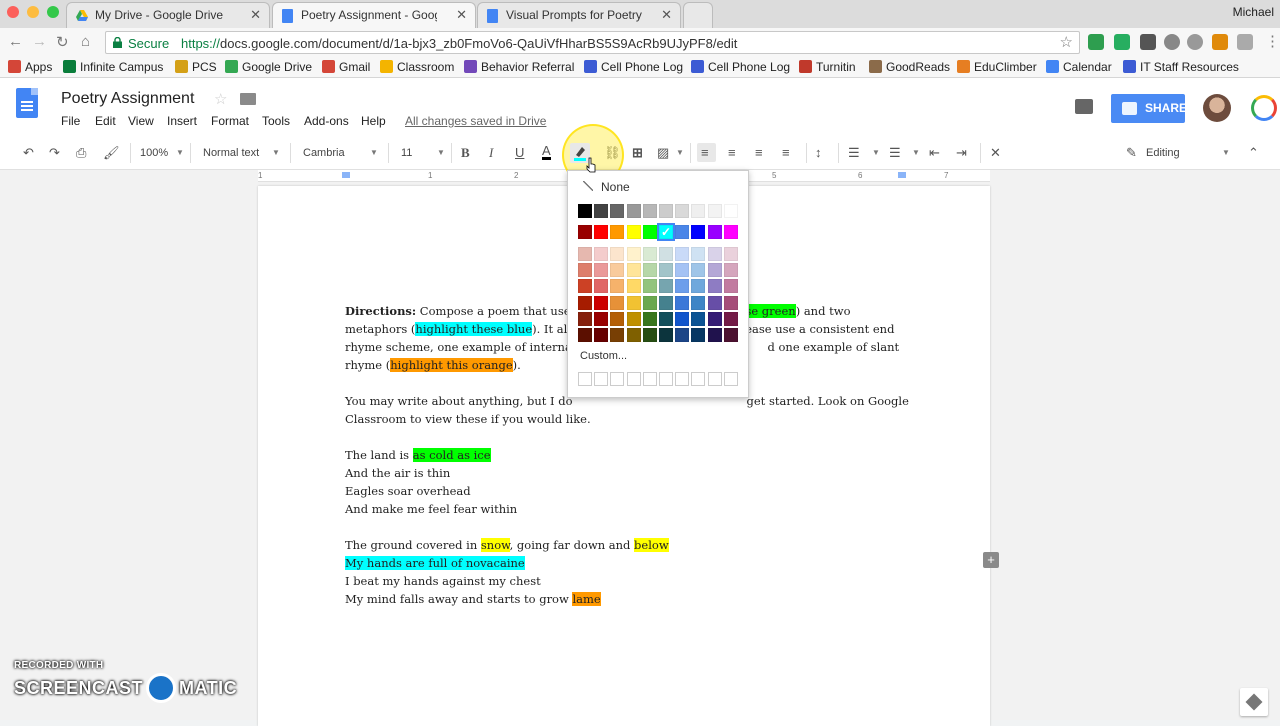 The image size is (1280, 726). What do you see at coordinates (220, 99) in the screenshot?
I see `star-icon: ☆` at bounding box center [220, 99].